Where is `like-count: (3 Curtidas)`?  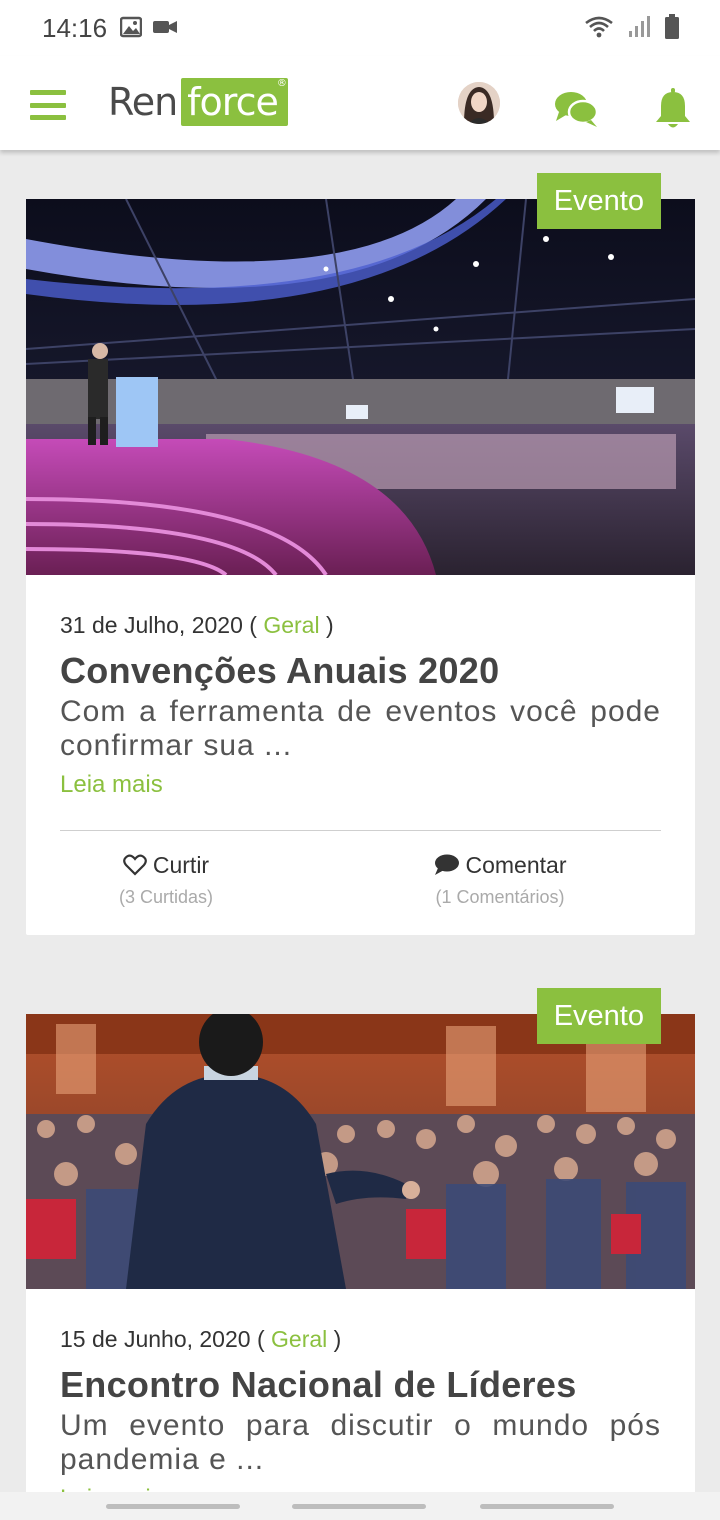 like-count: (3 Curtidas) is located at coordinates (166, 897).